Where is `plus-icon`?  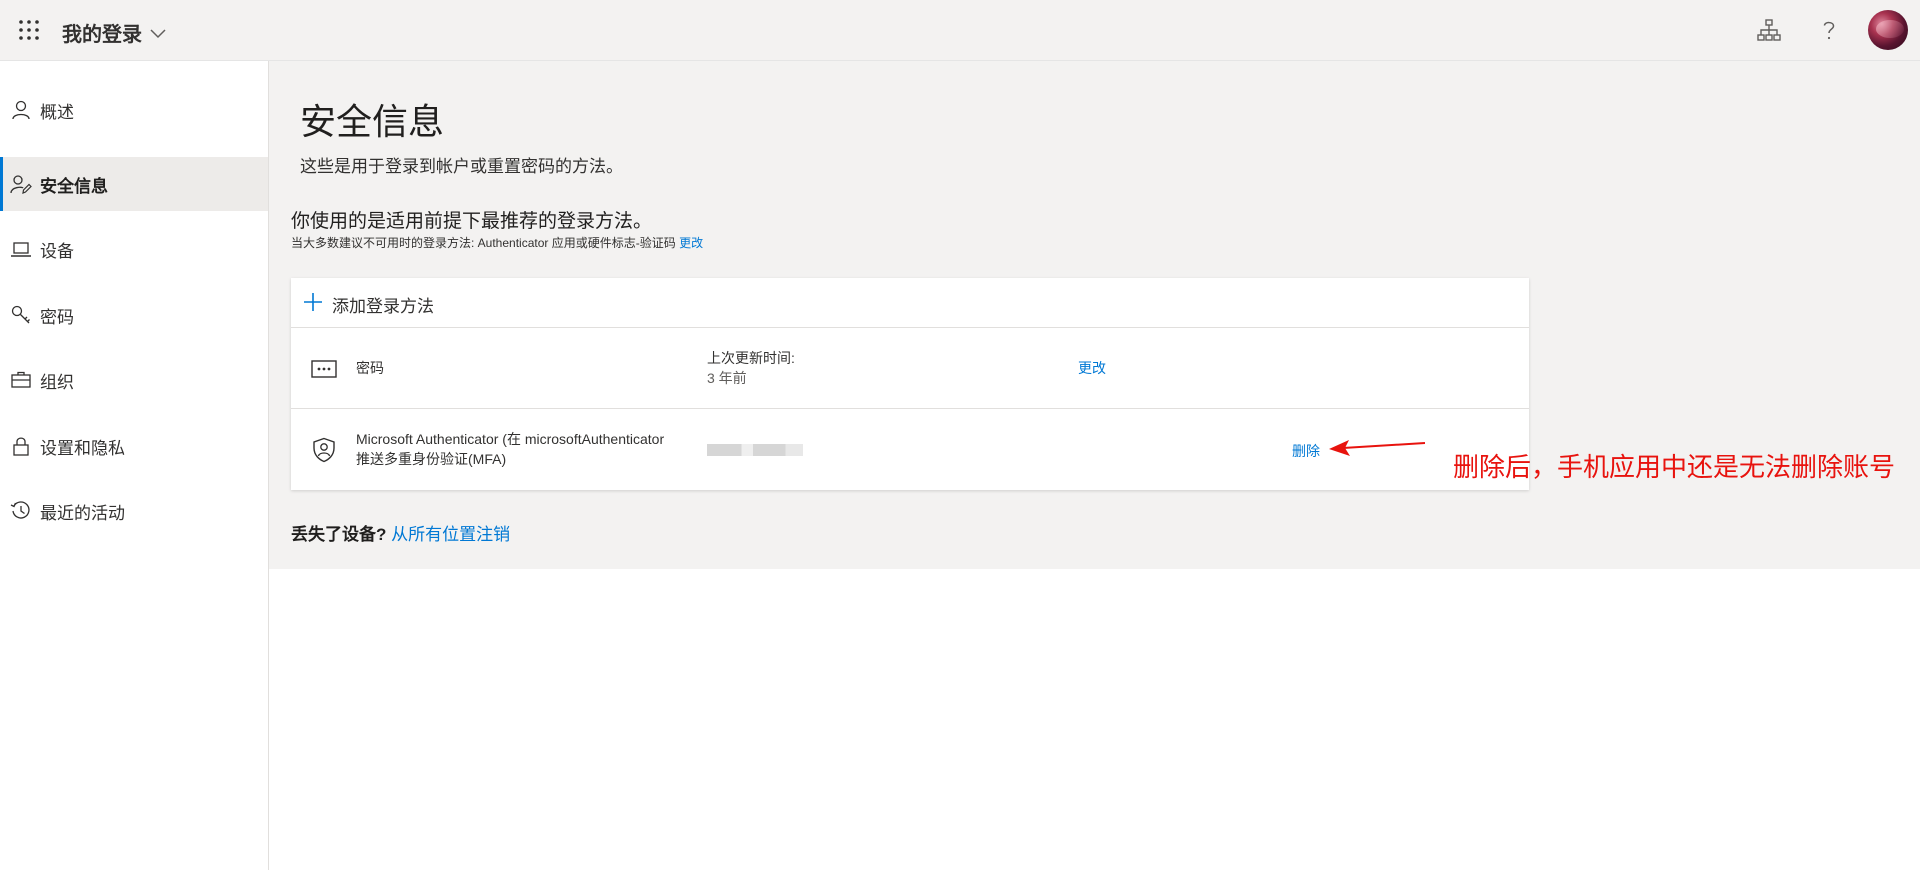
plus-icon is located at coordinates (313, 302).